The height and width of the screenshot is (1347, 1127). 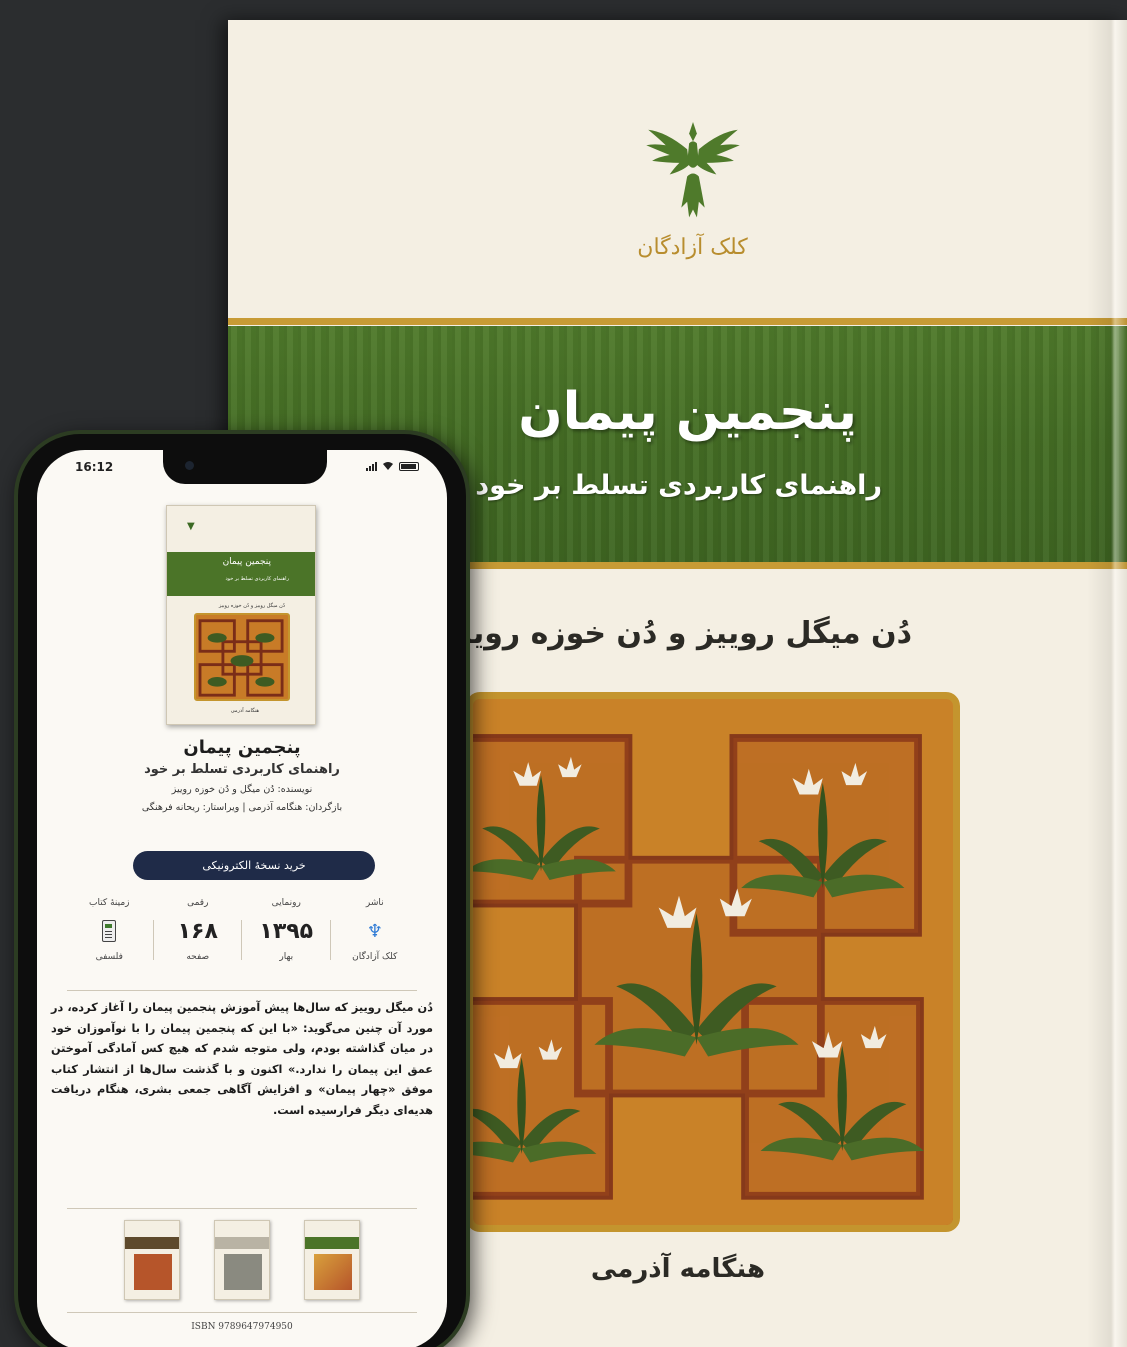 I want to click on isbn: ISBN 9789647974950, so click(x=242, y=1327).